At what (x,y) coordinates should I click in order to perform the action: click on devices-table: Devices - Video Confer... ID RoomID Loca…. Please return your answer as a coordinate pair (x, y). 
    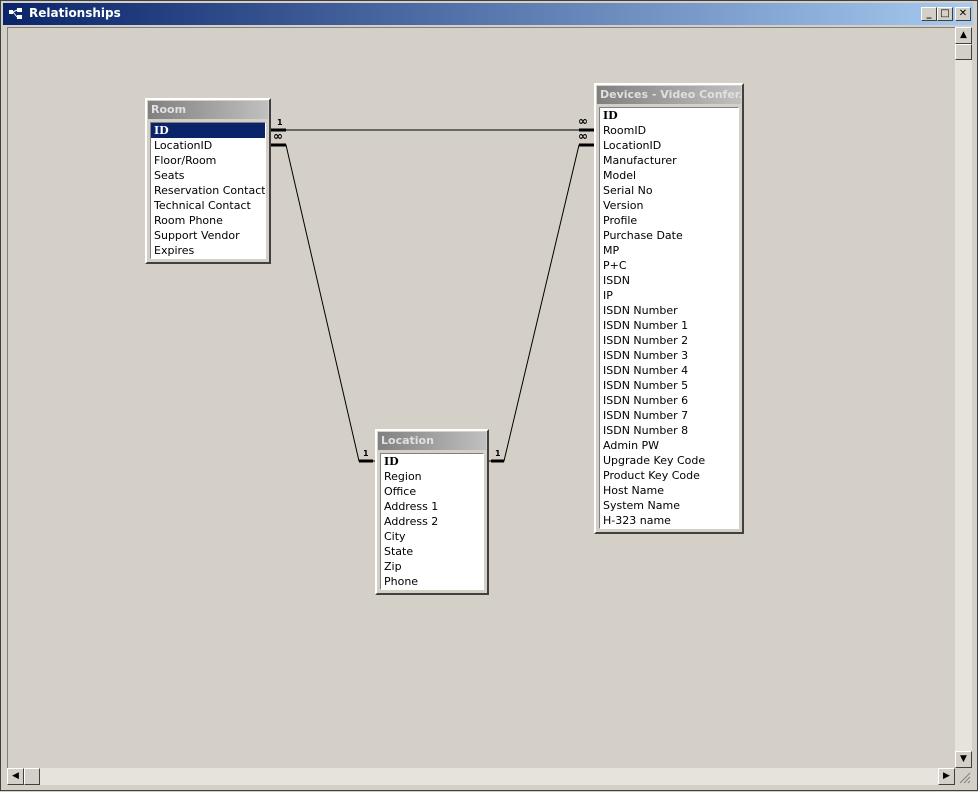
    Looking at the image, I should click on (669, 308).